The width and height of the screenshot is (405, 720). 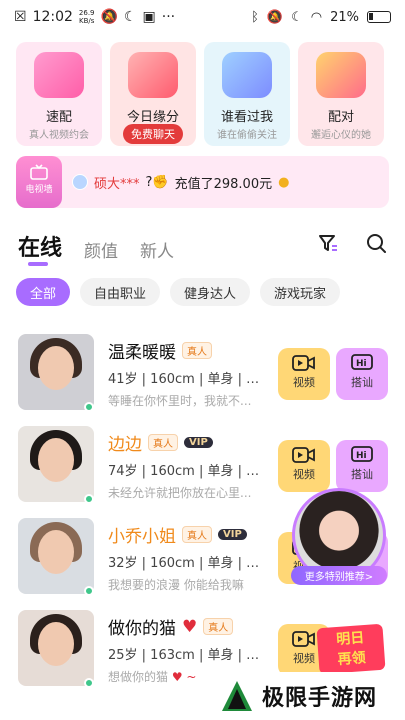 What do you see at coordinates (142, 537) in the screenshot?
I see `user-name-text: 小乔小姐` at bounding box center [142, 537].